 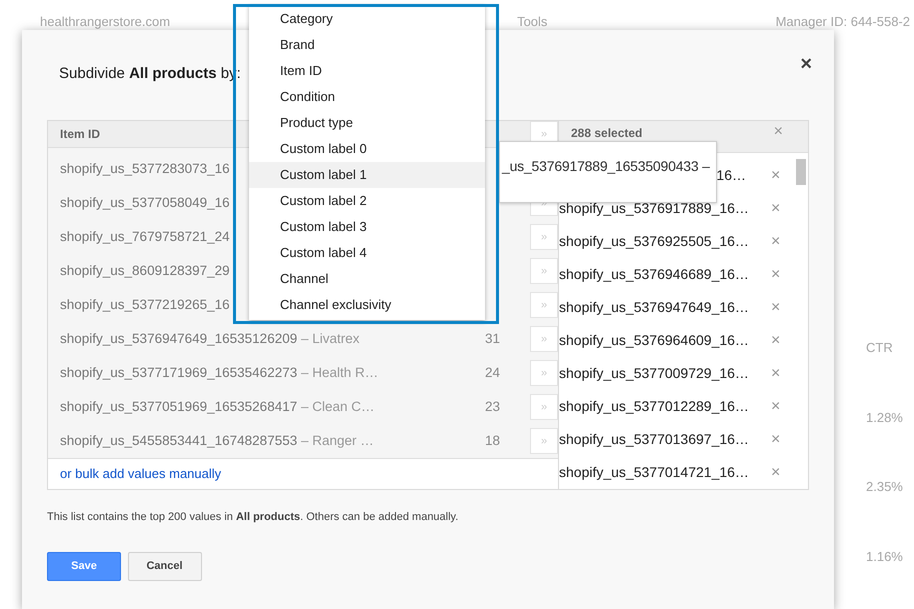 What do you see at coordinates (884, 417) in the screenshot?
I see `table-cell-text: 1.28%` at bounding box center [884, 417].